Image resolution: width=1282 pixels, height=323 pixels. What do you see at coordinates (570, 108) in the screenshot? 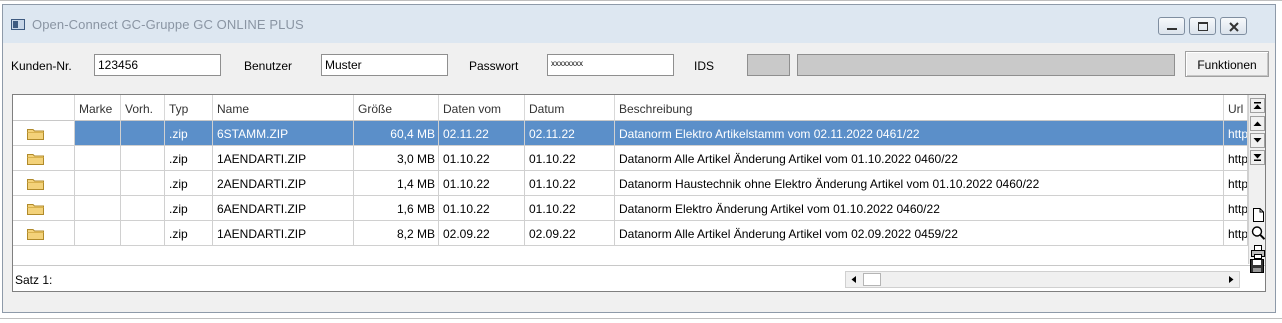
I see `column-header-datum: Datum` at bounding box center [570, 108].